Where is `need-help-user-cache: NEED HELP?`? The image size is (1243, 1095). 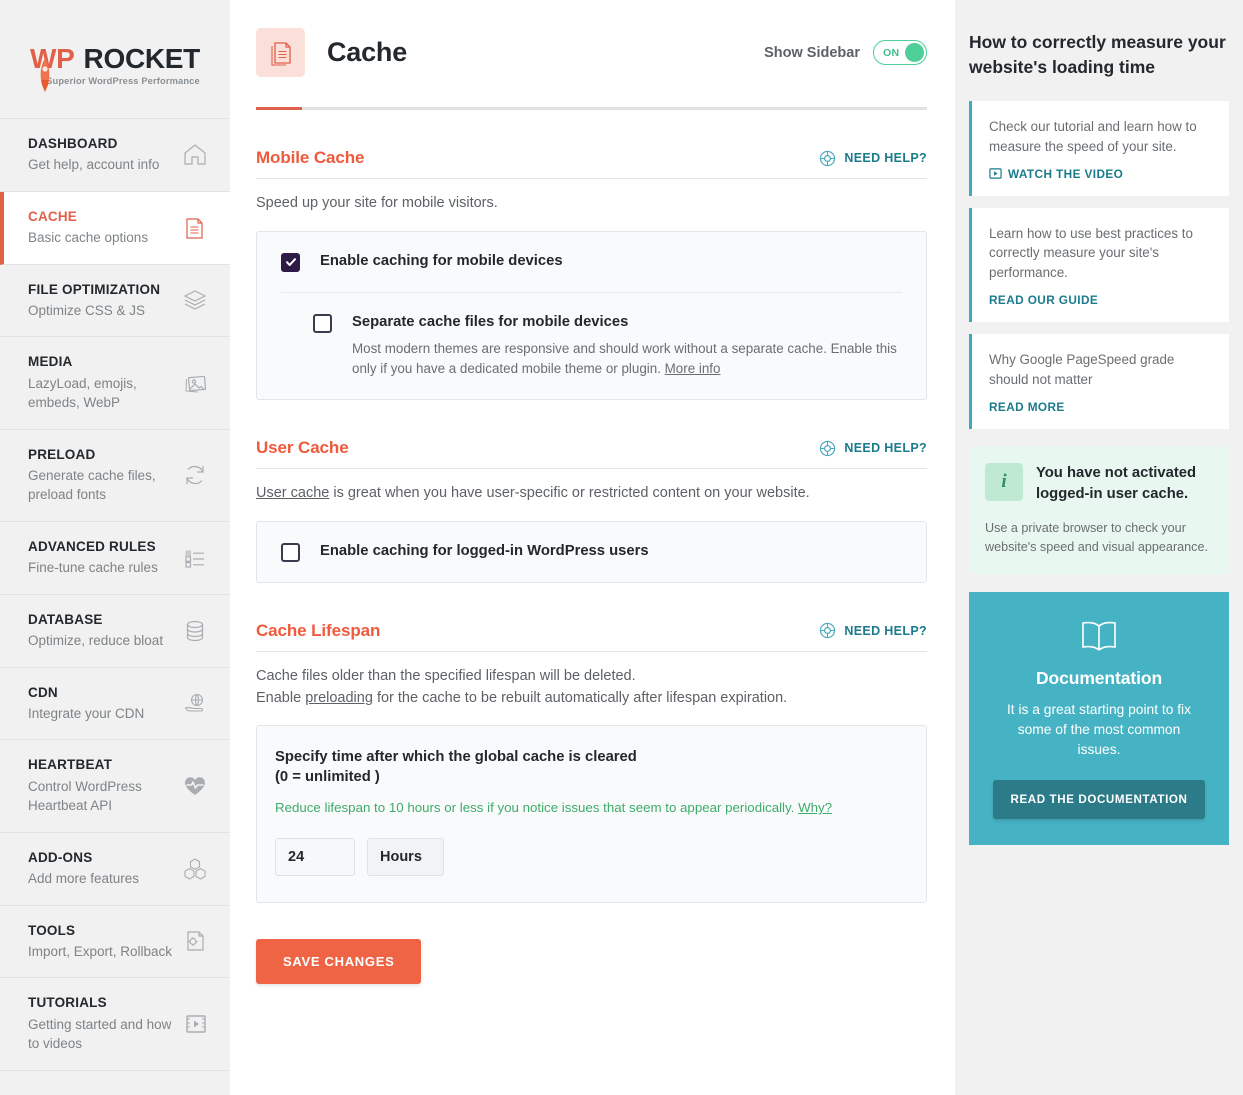 need-help-user-cache: NEED HELP? is located at coordinates (873, 448).